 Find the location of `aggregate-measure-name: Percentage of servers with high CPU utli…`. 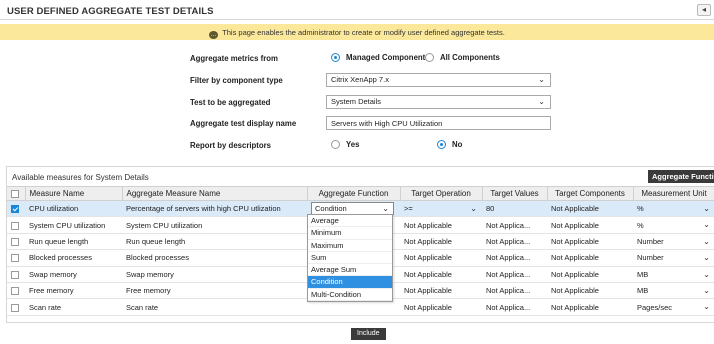

aggregate-measure-name: Percentage of servers with high CPU utli… is located at coordinates (214, 209).